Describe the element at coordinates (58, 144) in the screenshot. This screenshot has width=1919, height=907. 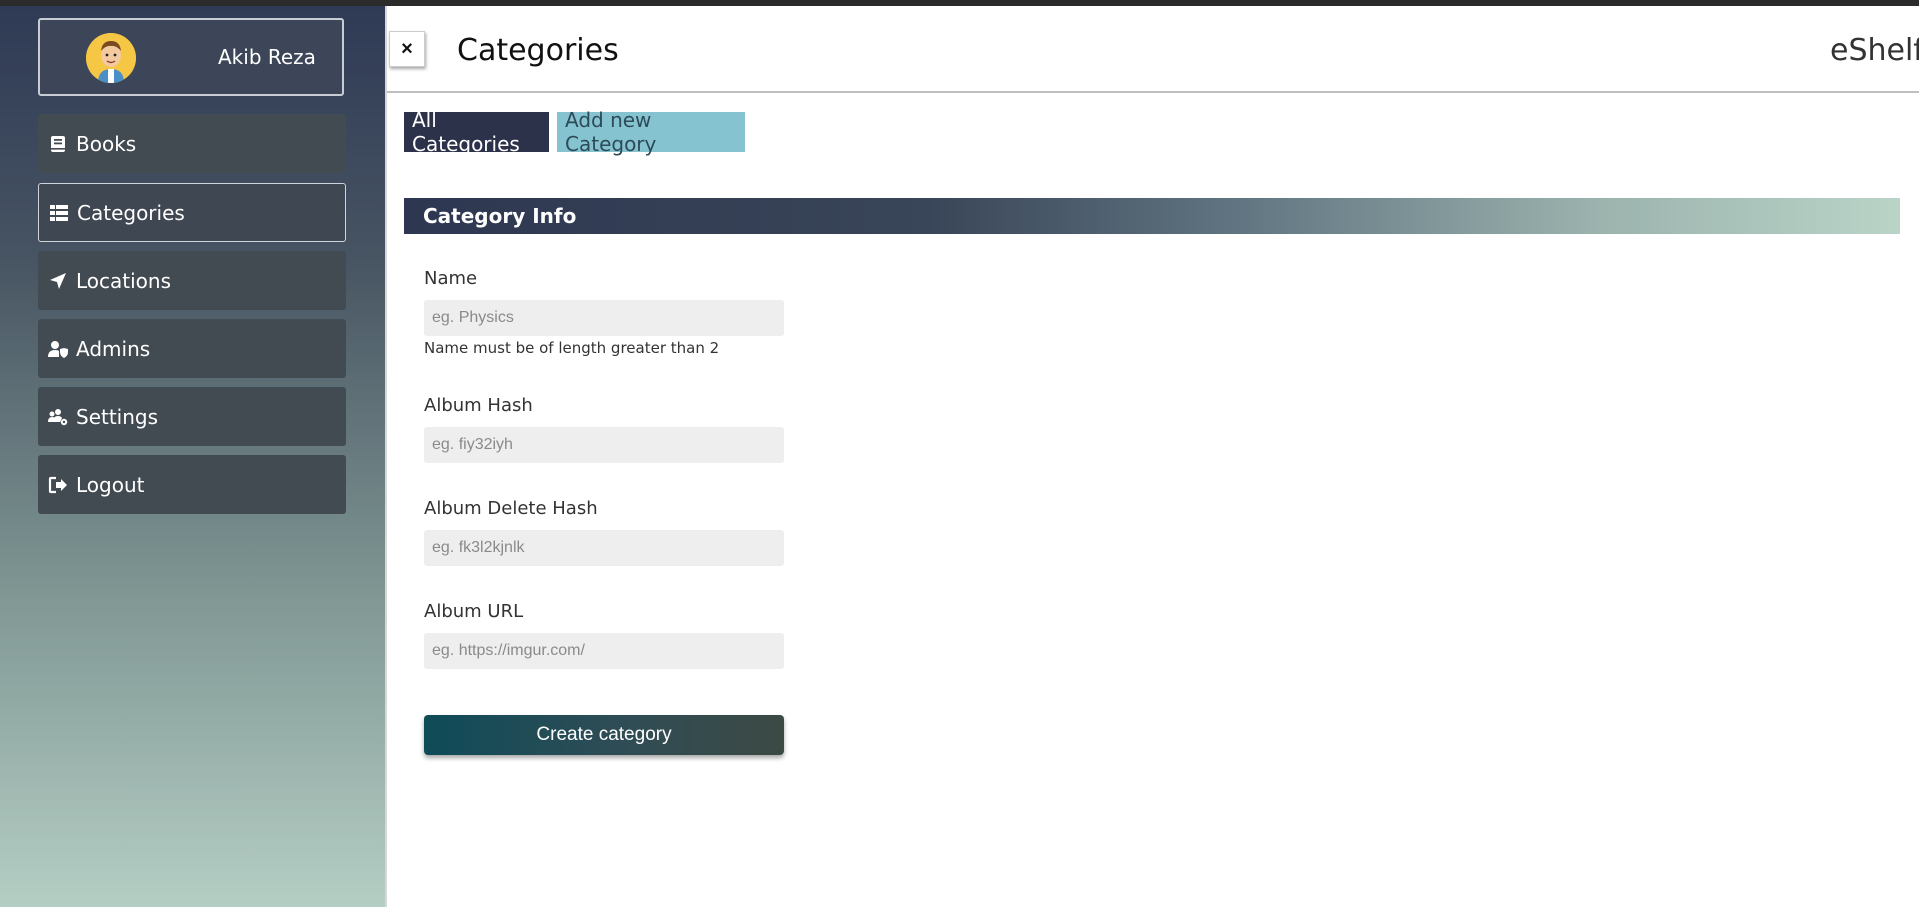
I see `book-icon` at that location.